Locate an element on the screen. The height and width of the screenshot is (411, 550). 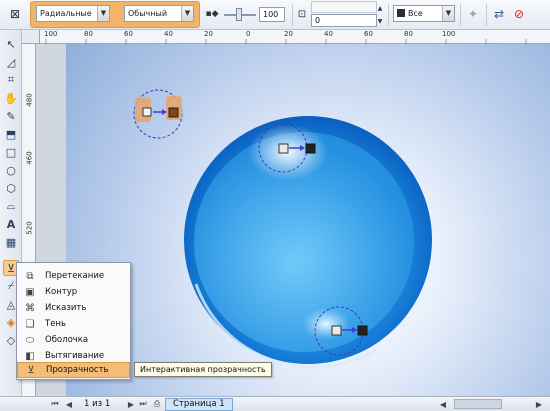
prev-page-icon: ◀ is located at coordinates (69, 404).